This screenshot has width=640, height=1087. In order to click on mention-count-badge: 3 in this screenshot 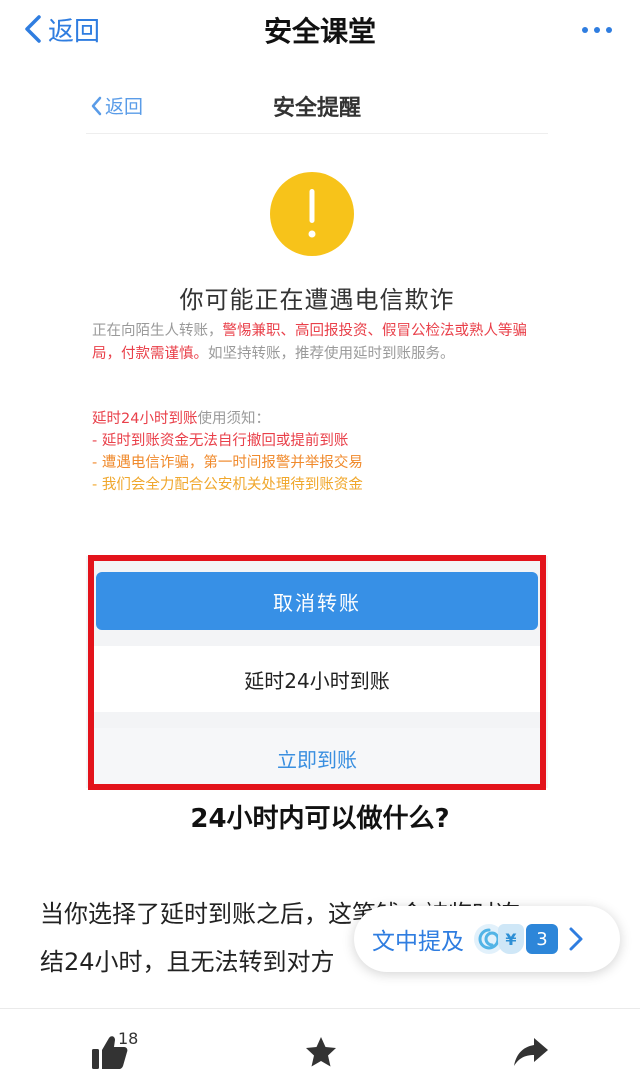, I will do `click(542, 939)`.